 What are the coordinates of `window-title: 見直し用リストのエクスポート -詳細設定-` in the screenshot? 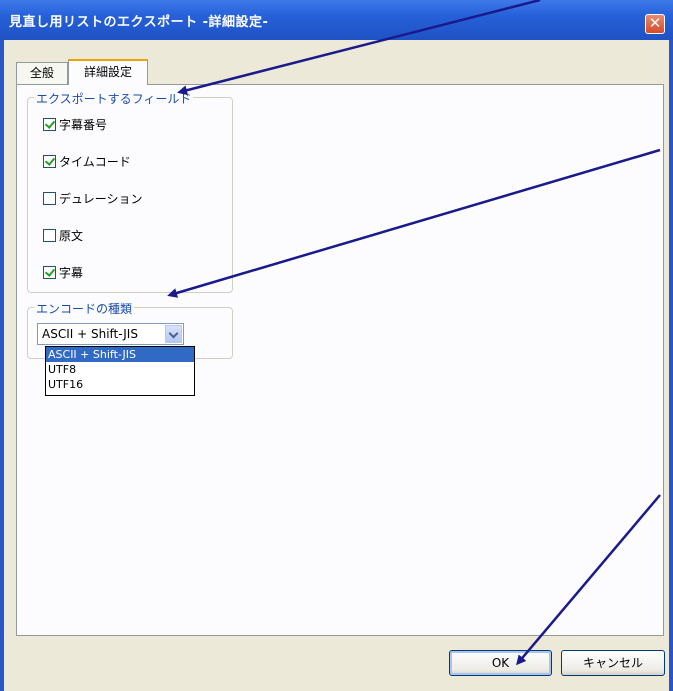 It's located at (139, 22).